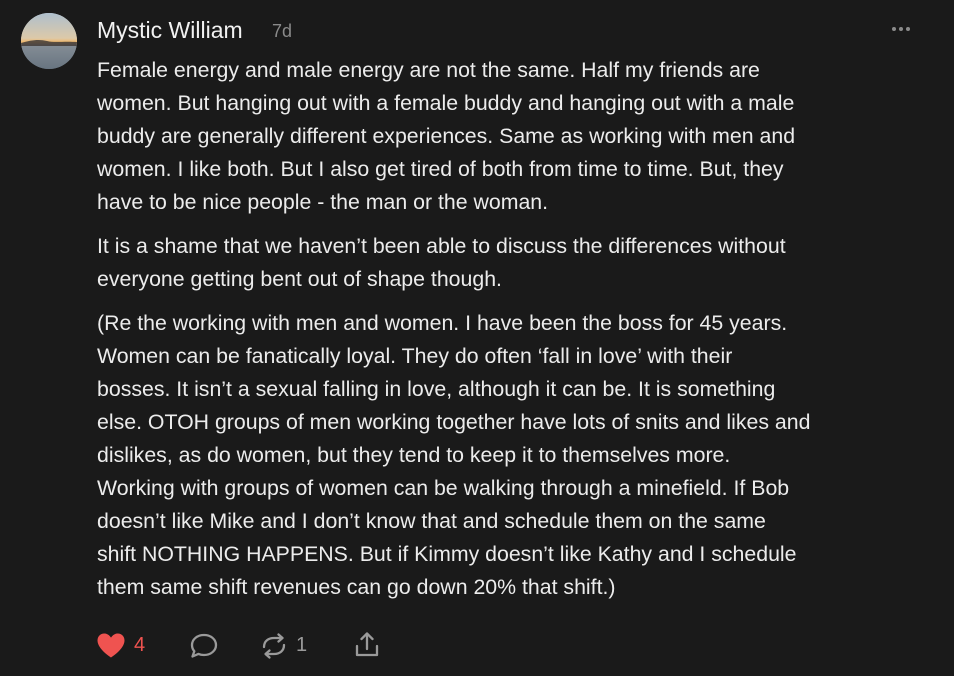  Describe the element at coordinates (282, 31) in the screenshot. I see `timestamp: 7d` at that location.